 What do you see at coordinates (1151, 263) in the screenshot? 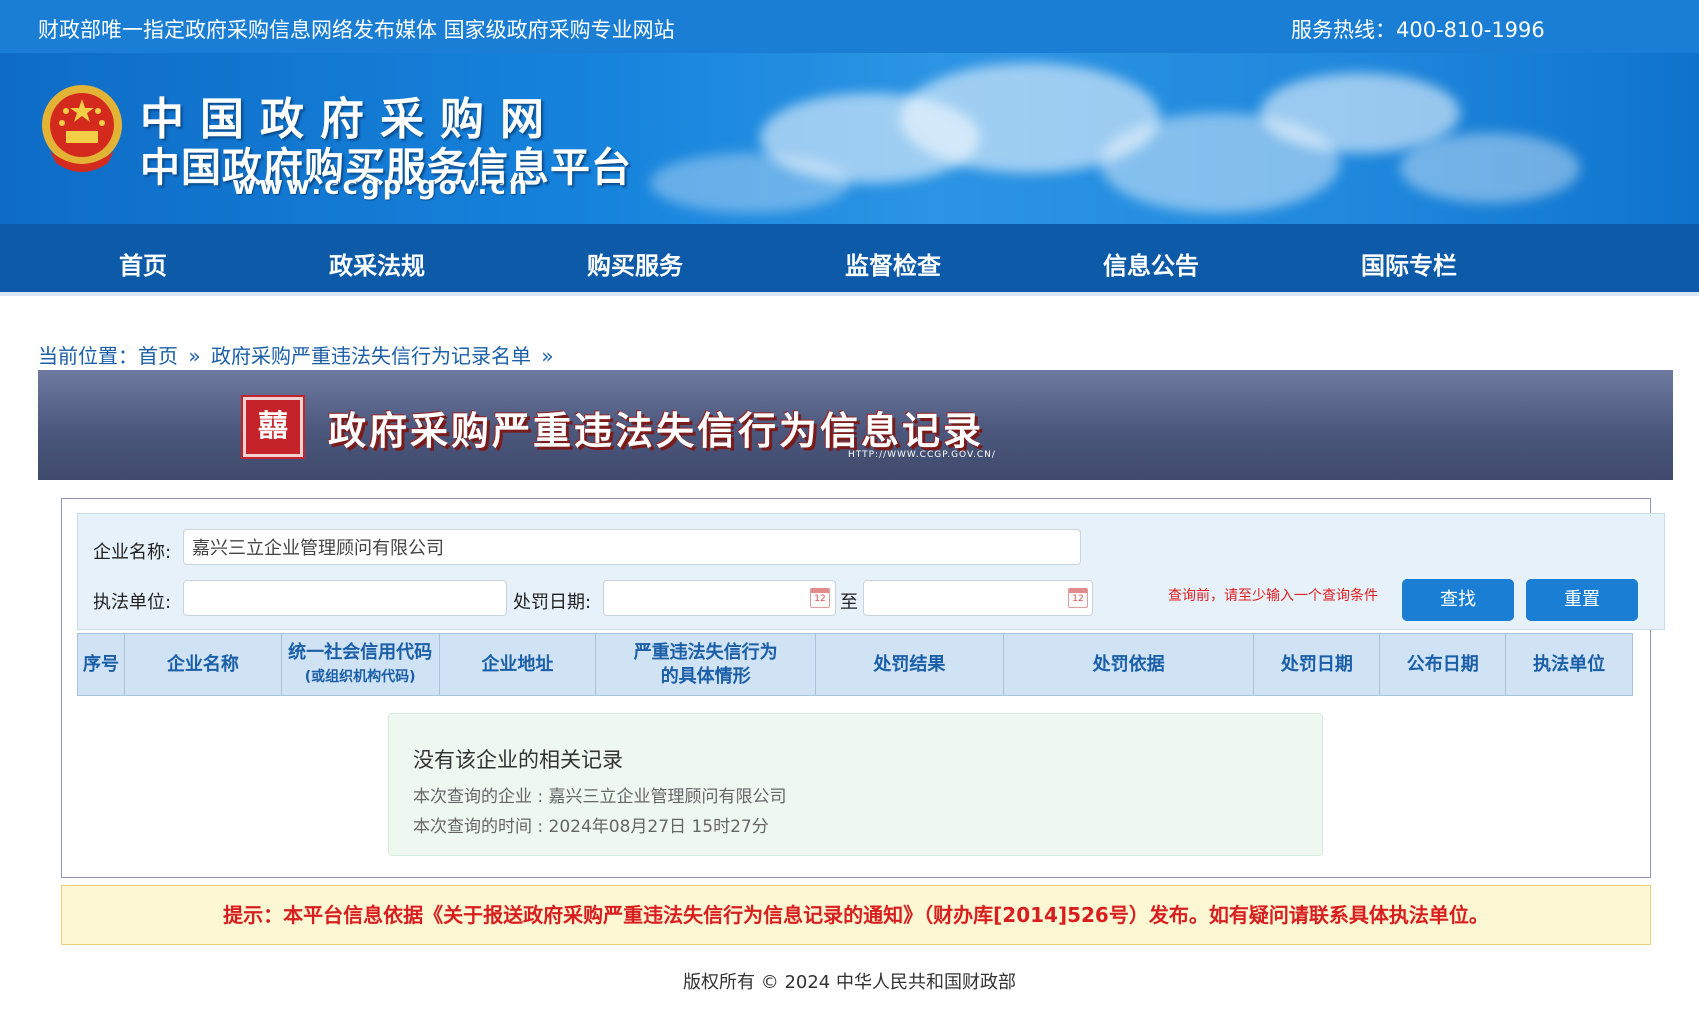
I see `nav-item-announcements: 信息公告` at bounding box center [1151, 263].